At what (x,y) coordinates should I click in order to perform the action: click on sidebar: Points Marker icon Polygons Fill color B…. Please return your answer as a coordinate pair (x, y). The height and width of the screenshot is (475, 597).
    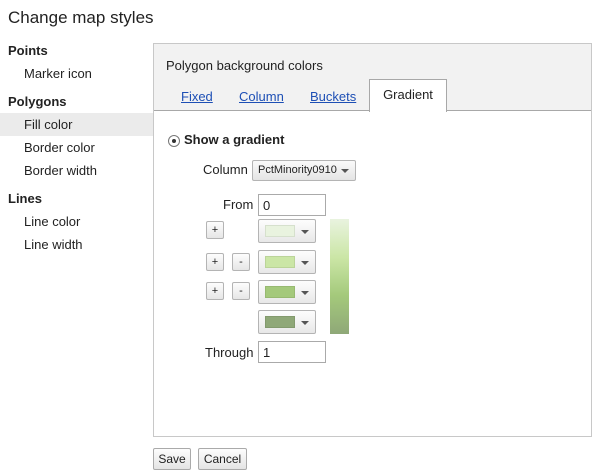
    Looking at the image, I should click on (76, 148).